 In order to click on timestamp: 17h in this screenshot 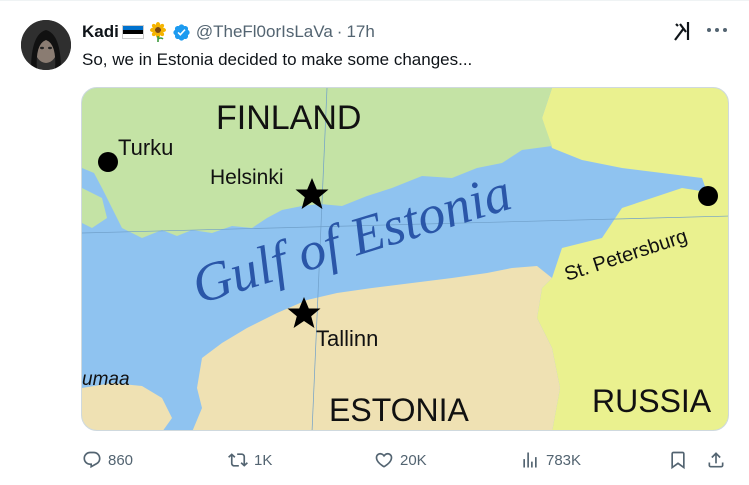, I will do `click(360, 32)`.